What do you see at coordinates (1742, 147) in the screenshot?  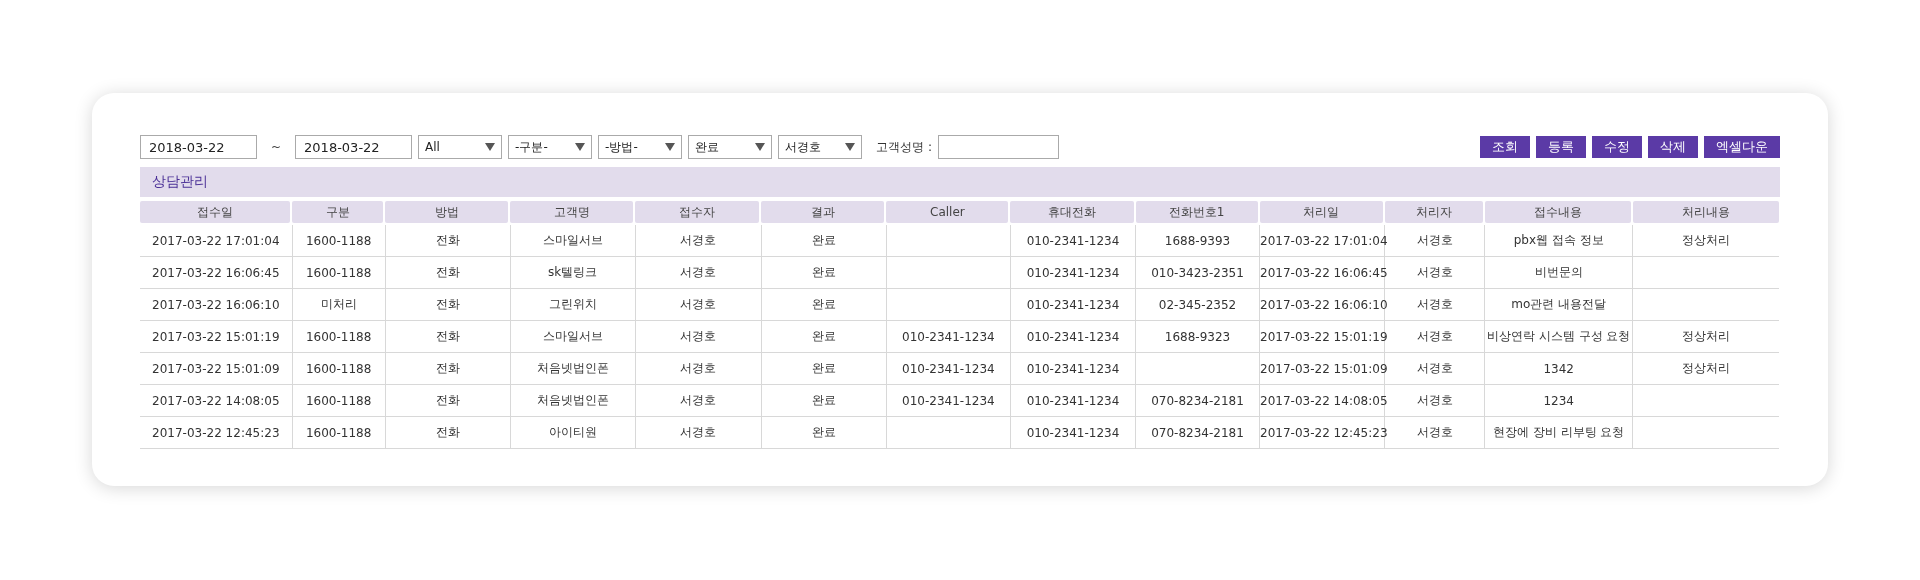 I see `toolbar-button: 엑셀다운` at bounding box center [1742, 147].